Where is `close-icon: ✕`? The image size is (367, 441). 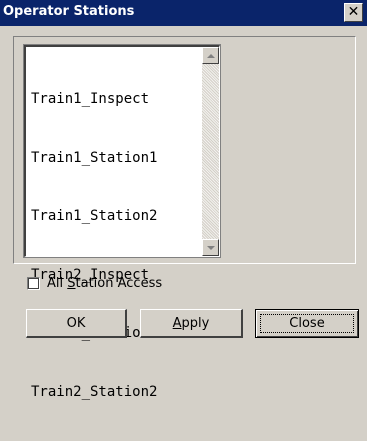 close-icon: ✕ is located at coordinates (353, 12).